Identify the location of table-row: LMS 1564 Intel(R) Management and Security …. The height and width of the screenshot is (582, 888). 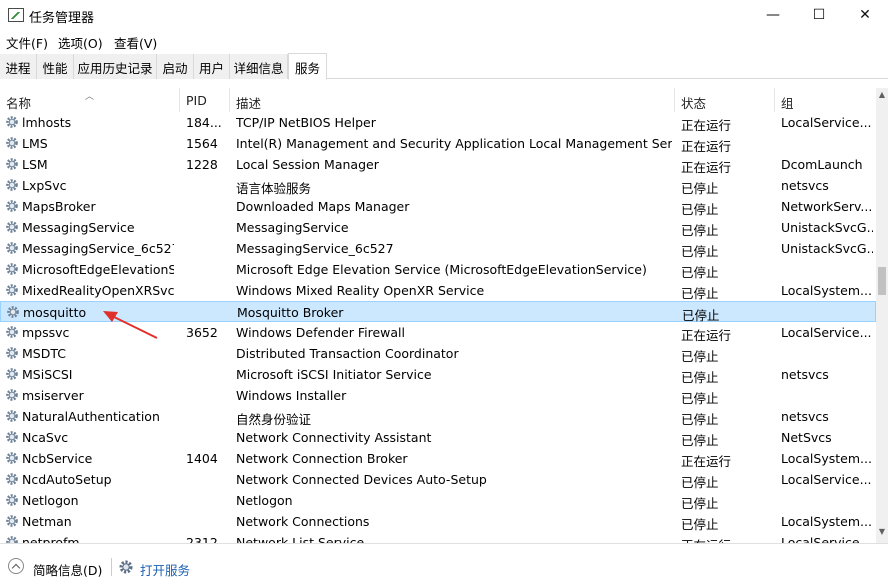
(438, 143).